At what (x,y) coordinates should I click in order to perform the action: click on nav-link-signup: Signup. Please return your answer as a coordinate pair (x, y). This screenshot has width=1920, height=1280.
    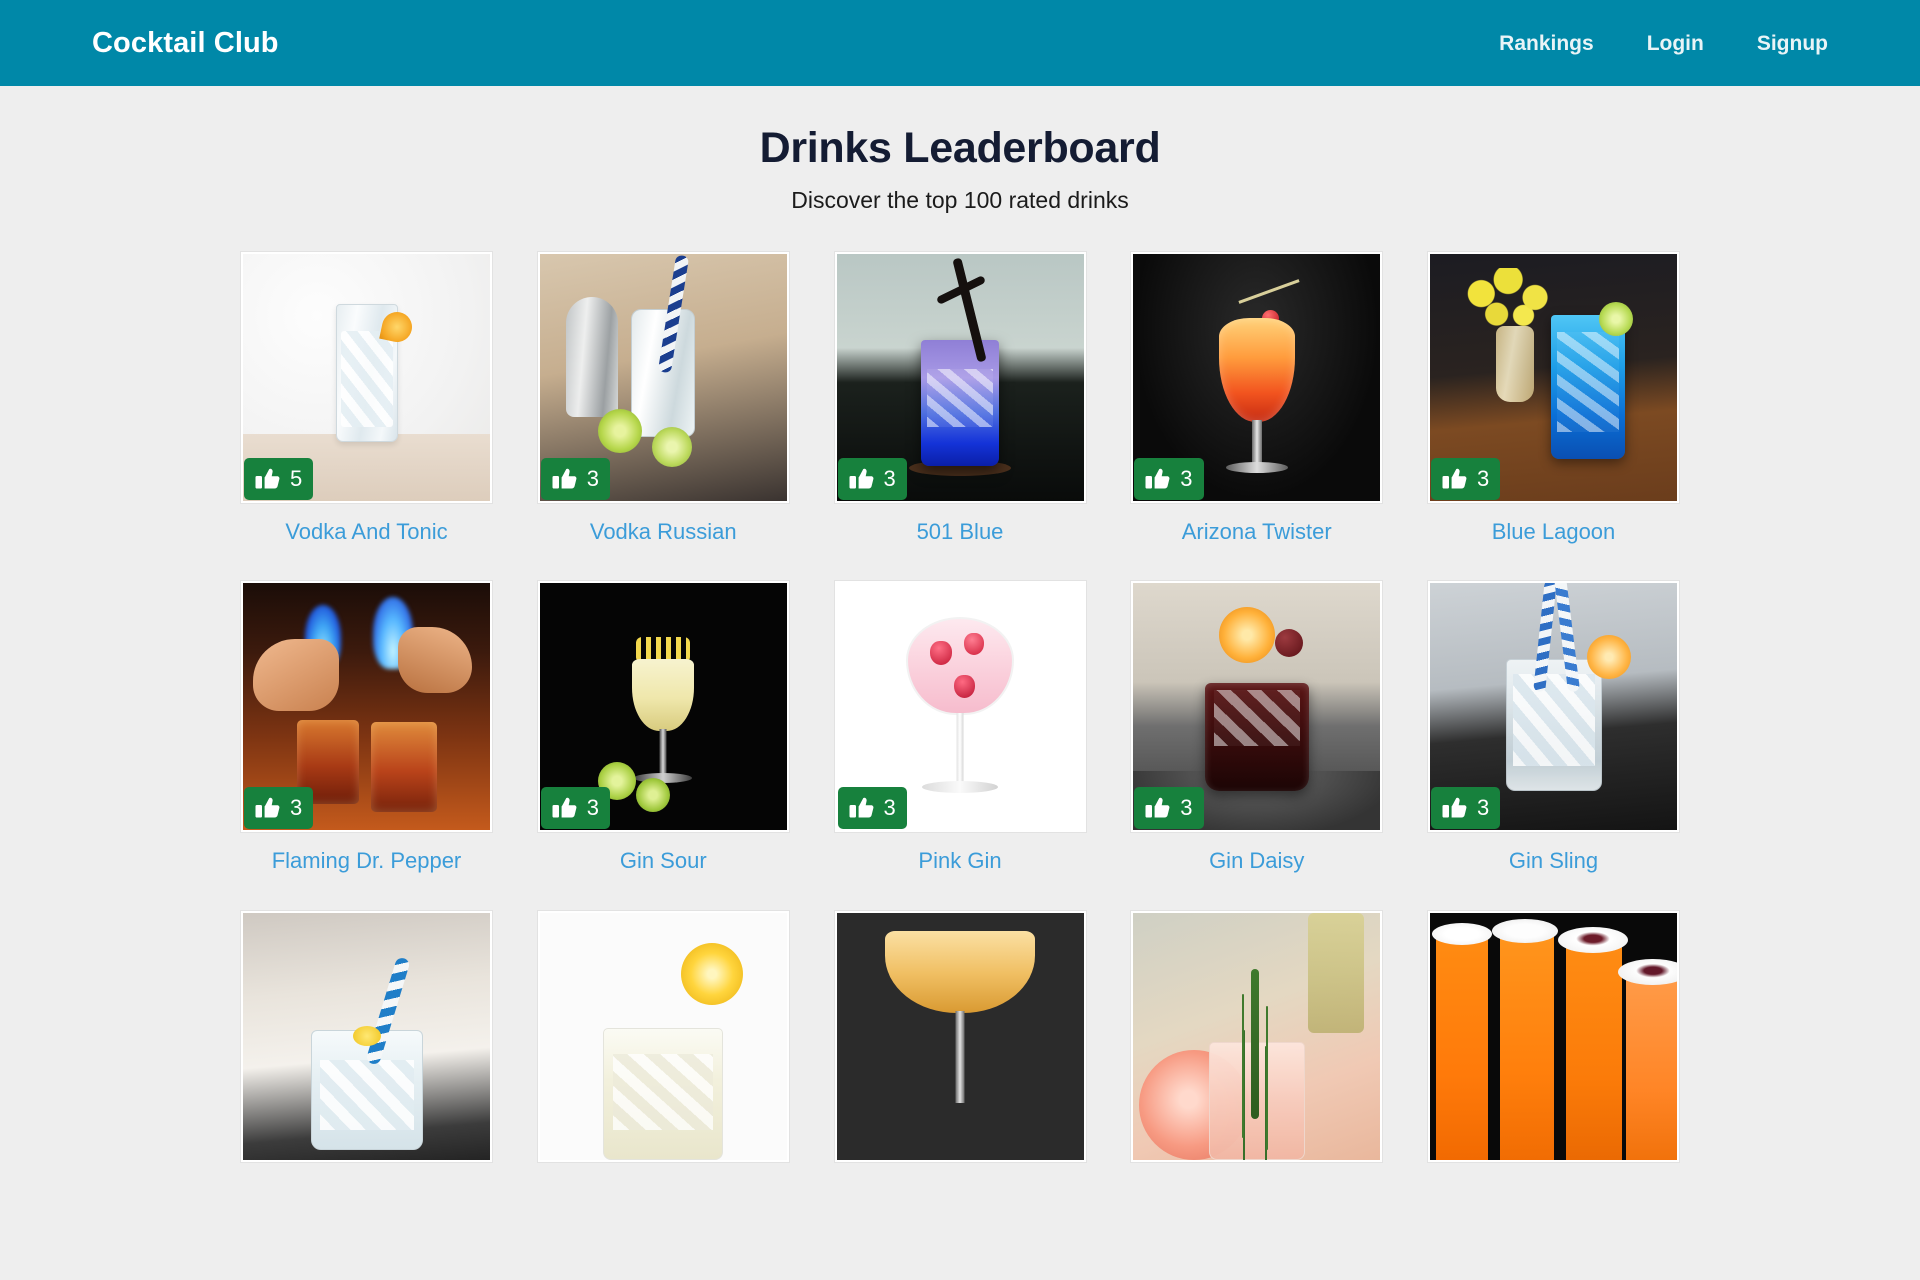
    Looking at the image, I should click on (1792, 43).